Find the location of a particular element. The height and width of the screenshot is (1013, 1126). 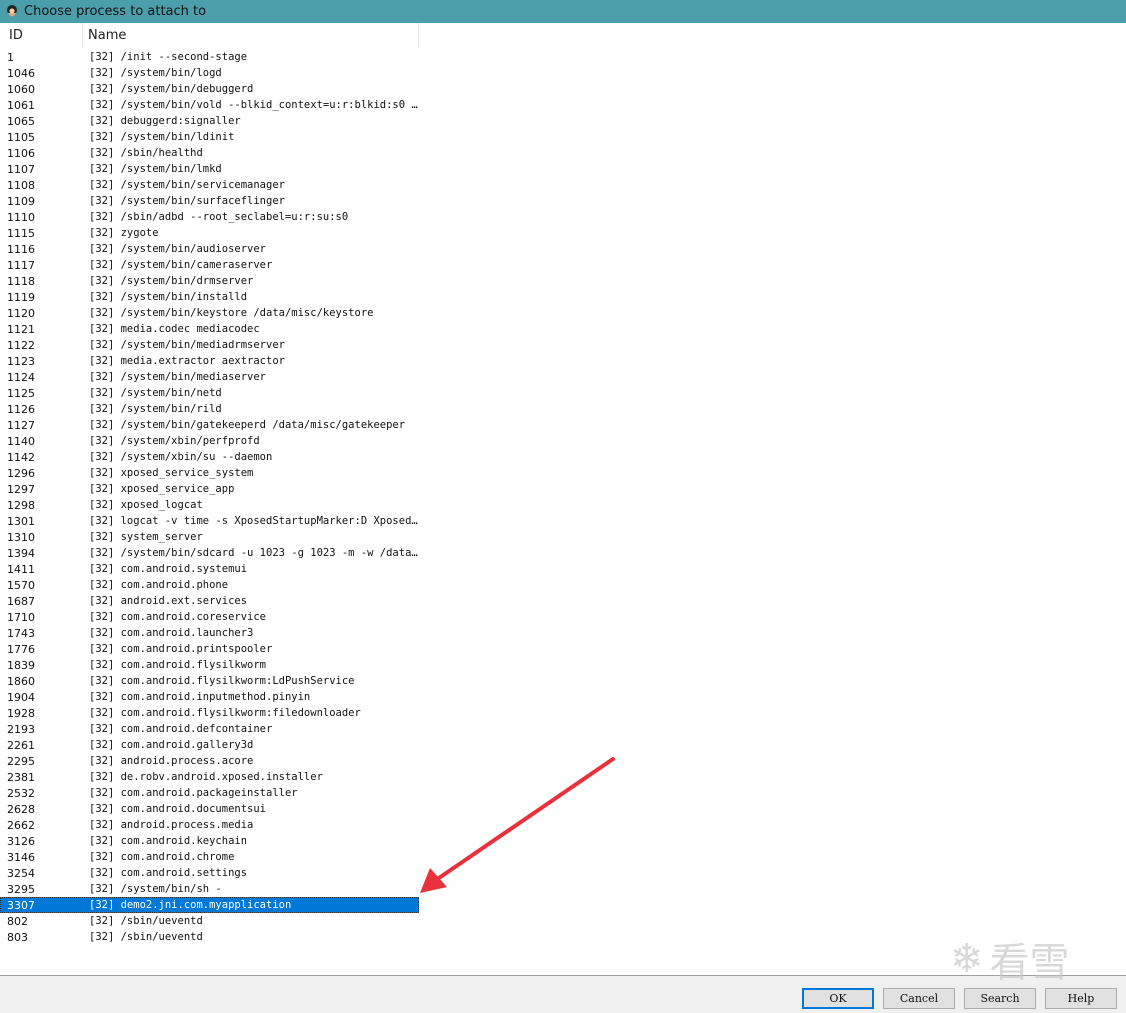

table-row: 1115 [32] zygote is located at coordinates (210, 233).